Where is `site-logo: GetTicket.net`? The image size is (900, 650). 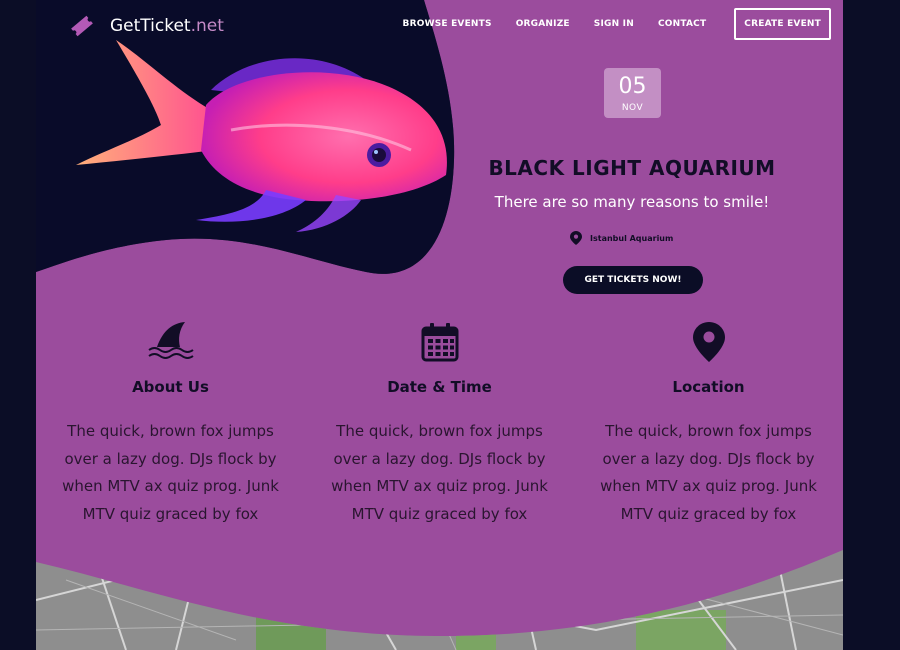 site-logo: GetTicket.net is located at coordinates (146, 26).